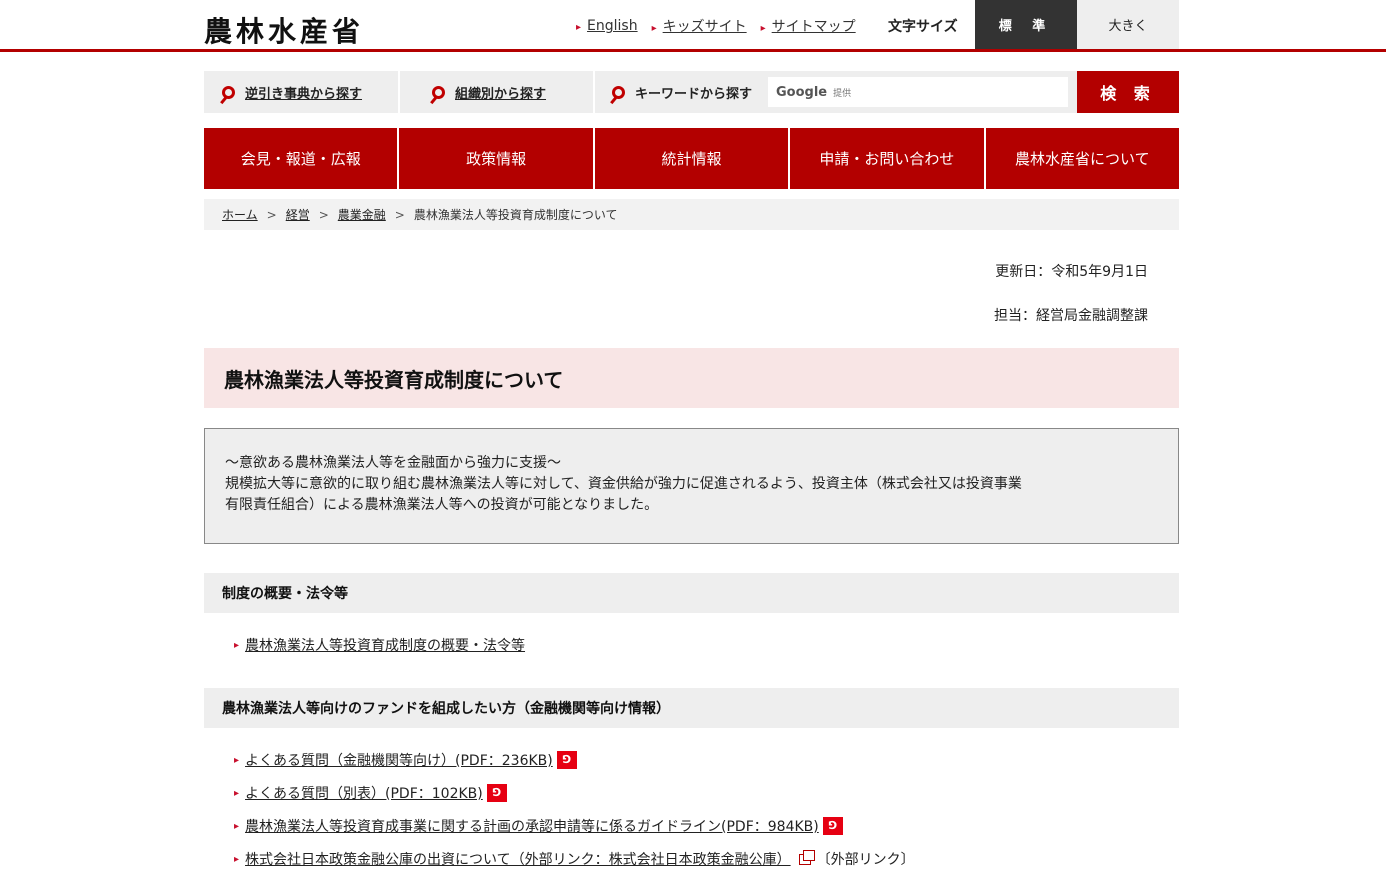  What do you see at coordinates (298, 214) in the screenshot?
I see `breadcrumb-management: 経営` at bounding box center [298, 214].